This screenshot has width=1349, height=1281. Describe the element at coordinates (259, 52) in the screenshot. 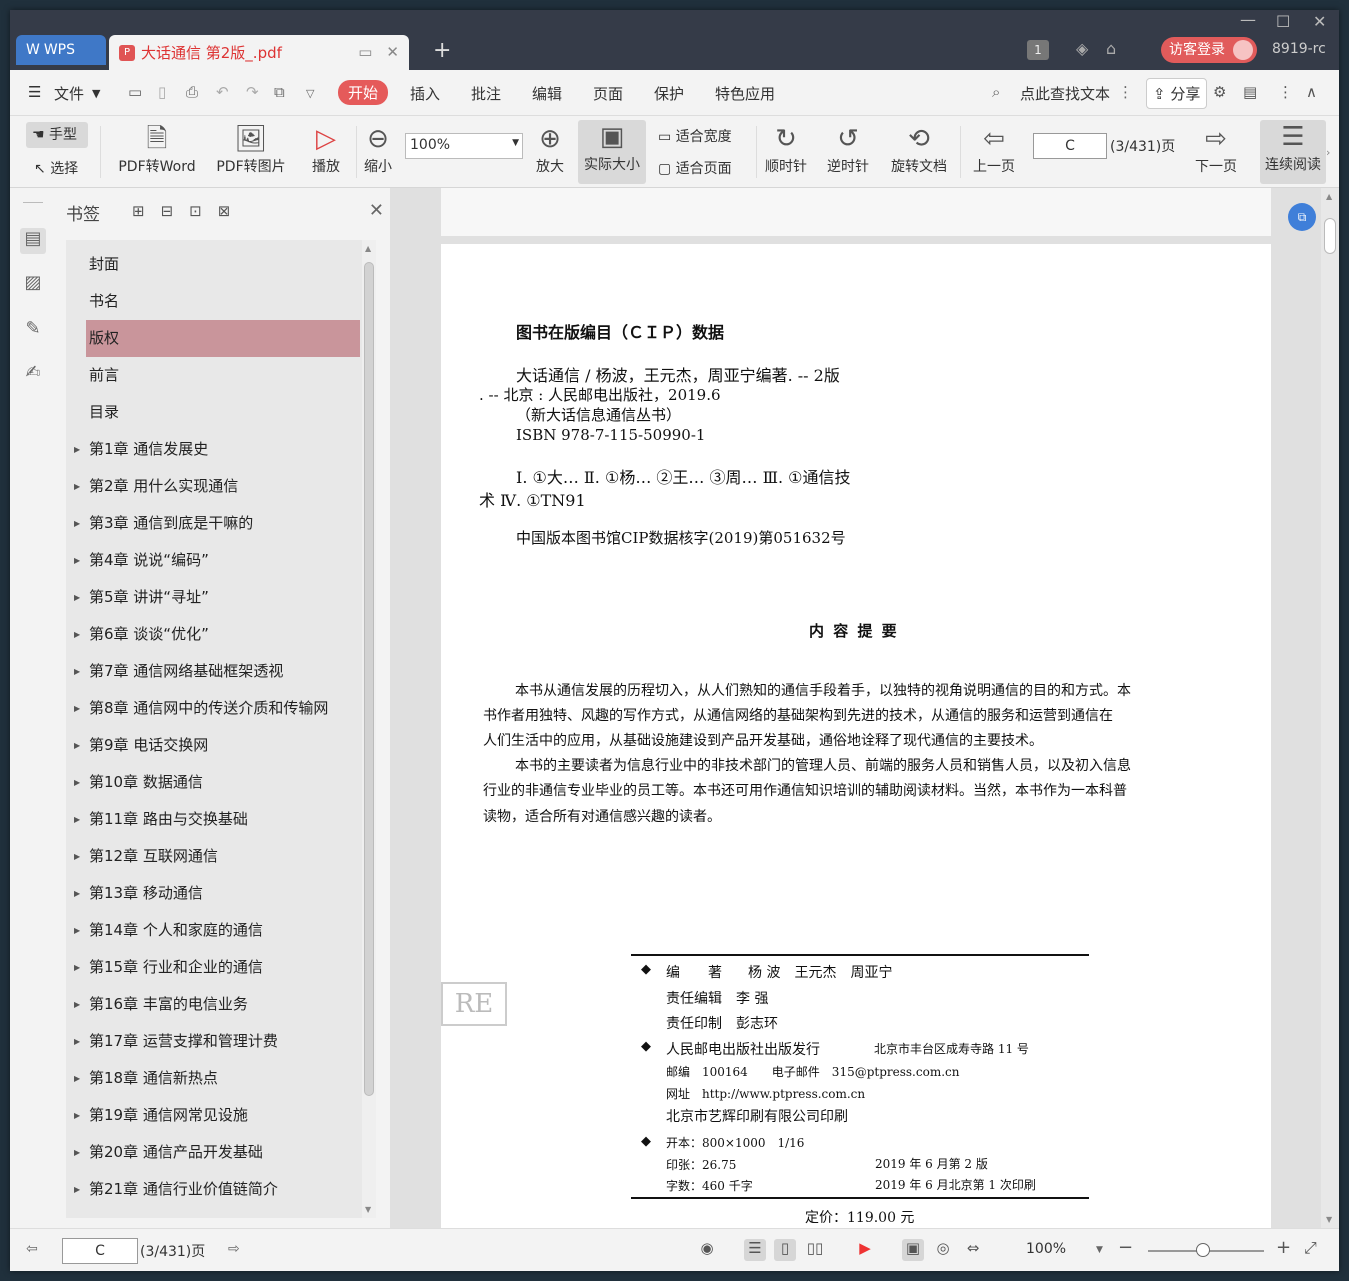

I see `document-tab: P 大话通信 第2版_.pdf ▭ ✕` at that location.